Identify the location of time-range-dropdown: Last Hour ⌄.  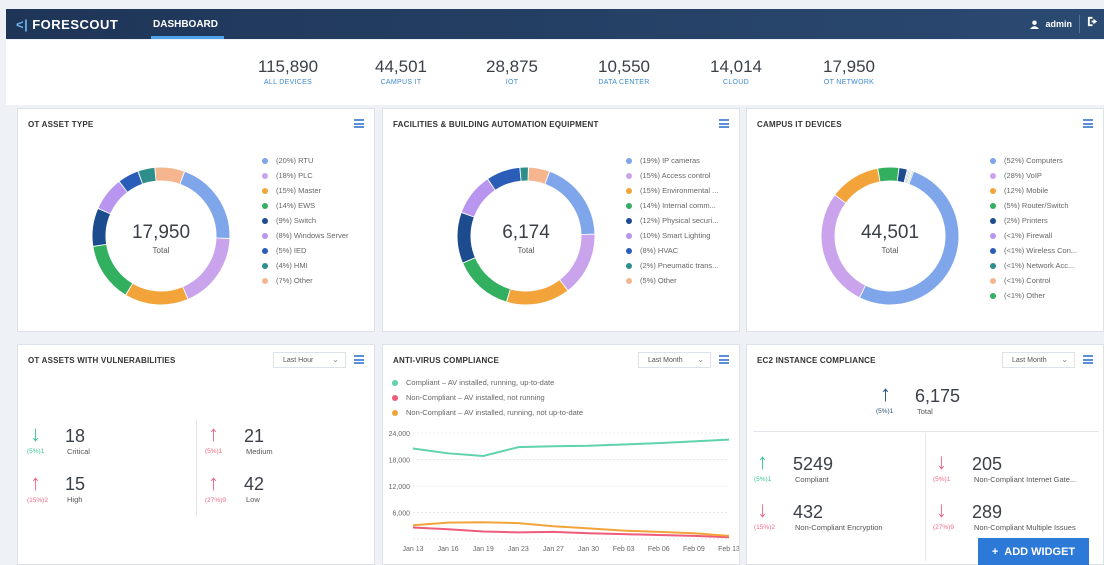
(309, 360).